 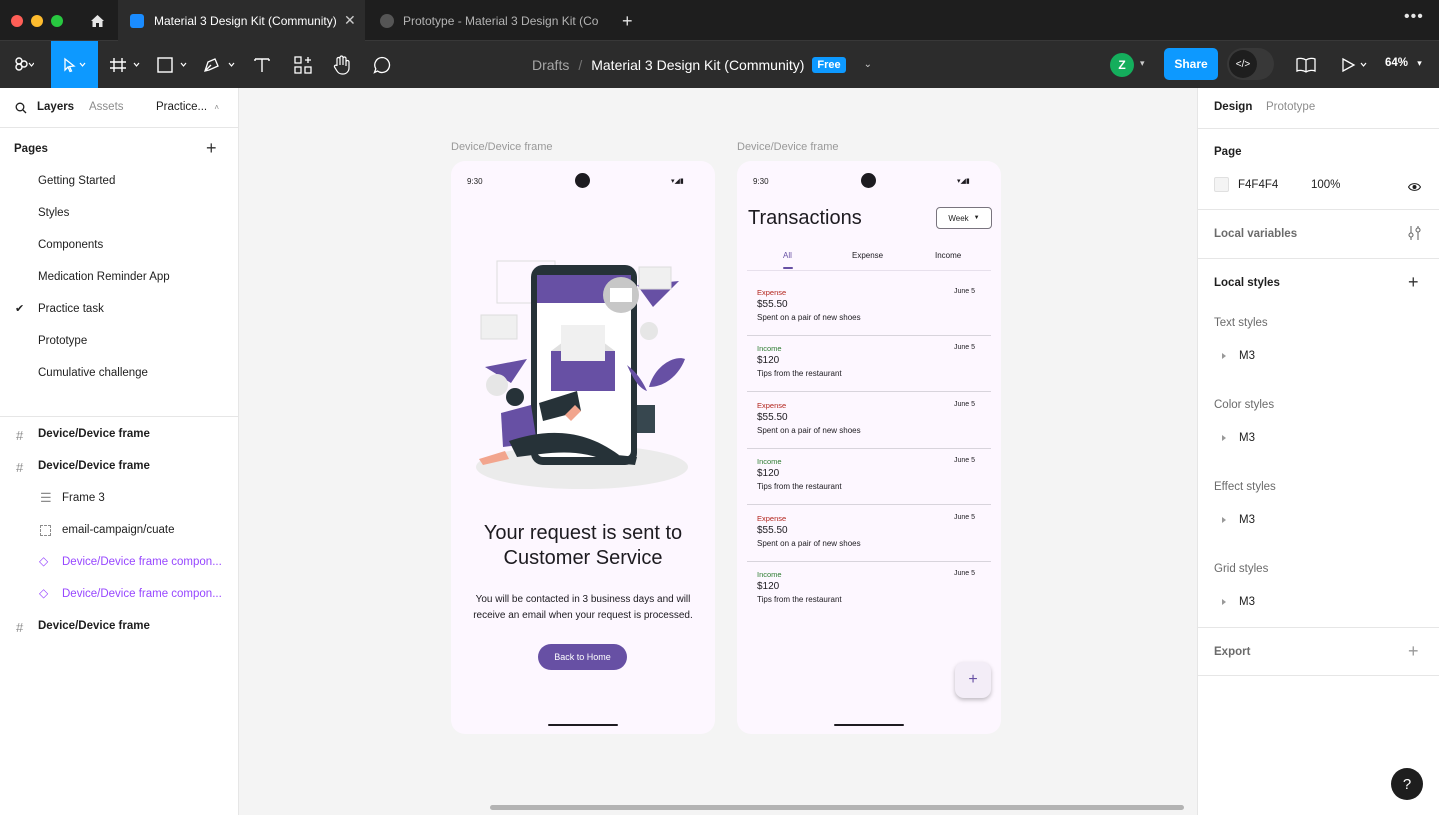 What do you see at coordinates (71, 309) in the screenshot?
I see `page-item-current: Practice task` at bounding box center [71, 309].